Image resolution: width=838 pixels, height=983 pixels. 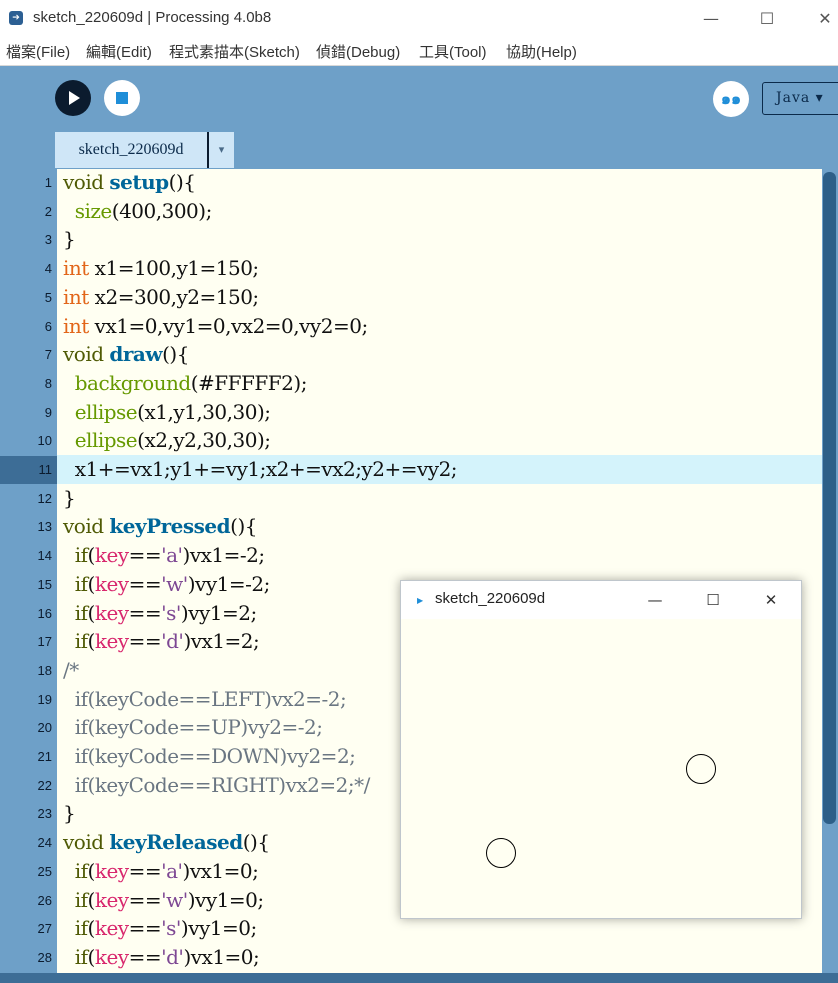 I want to click on line-number: 4, so click(x=48, y=269).